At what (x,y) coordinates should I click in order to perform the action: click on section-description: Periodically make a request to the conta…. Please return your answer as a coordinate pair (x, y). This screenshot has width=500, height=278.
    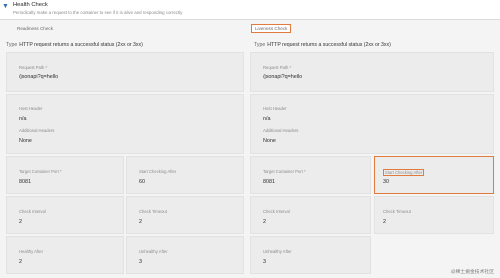
    Looking at the image, I should click on (98, 12).